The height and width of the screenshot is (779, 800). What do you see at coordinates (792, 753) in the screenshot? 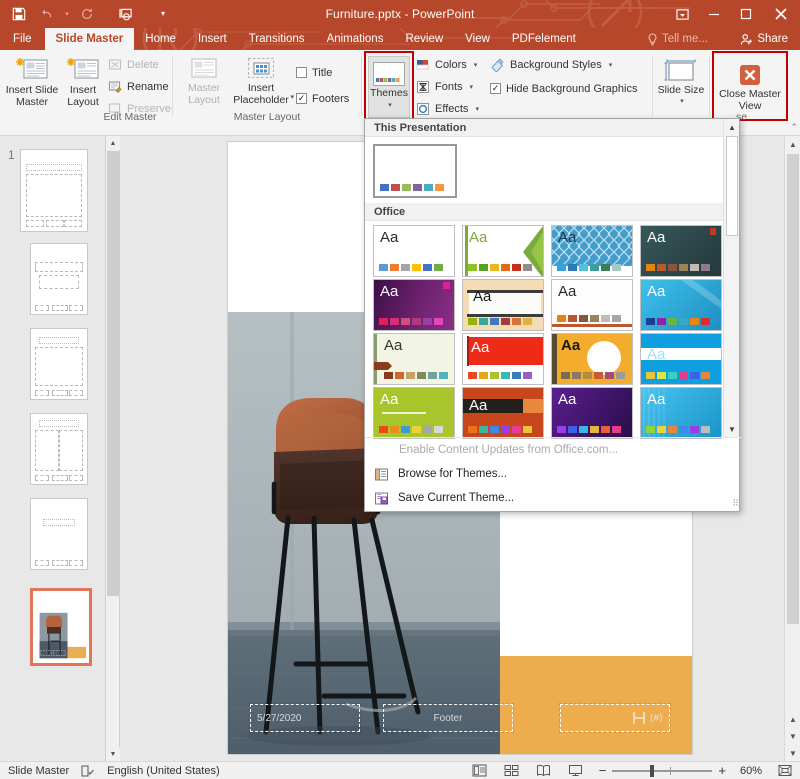
I see `canvas-scroll-down-icon: ▼` at bounding box center [792, 753].